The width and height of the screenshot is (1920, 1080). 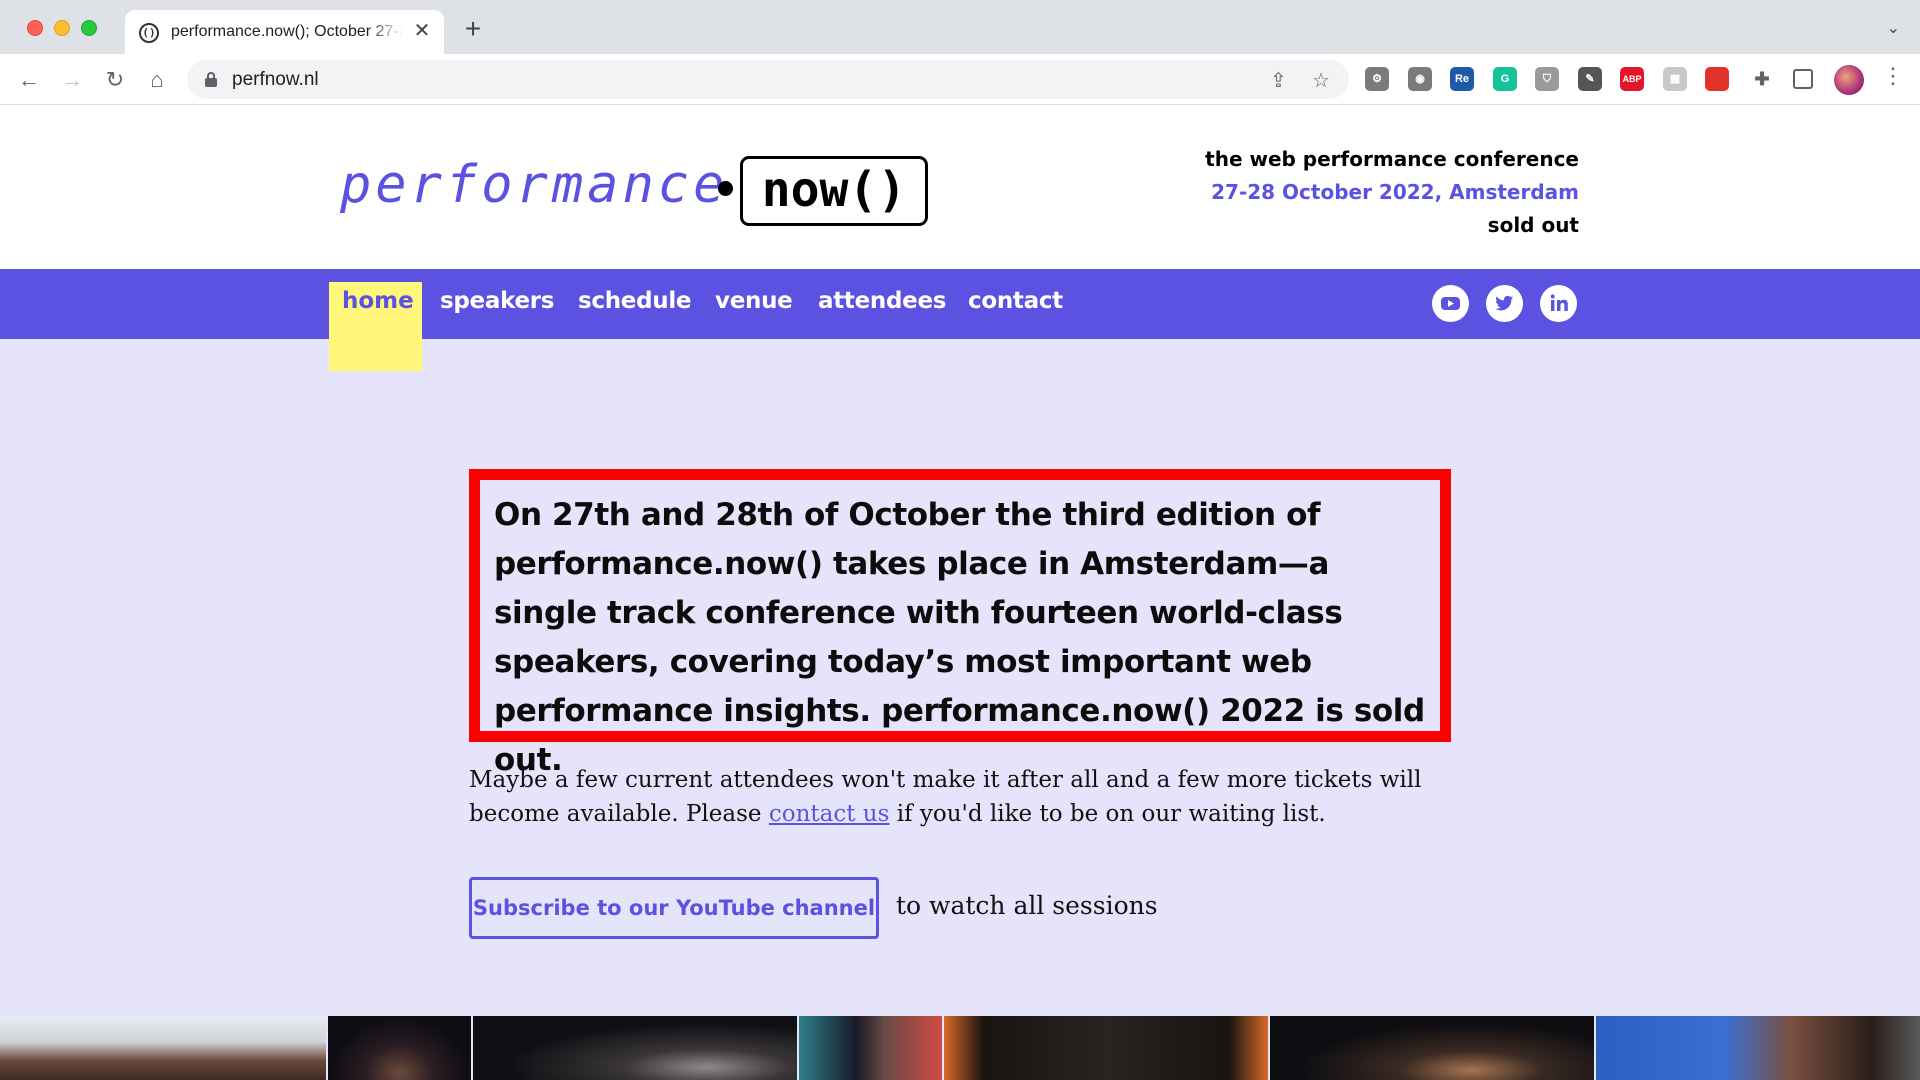 What do you see at coordinates (211, 79) in the screenshot?
I see `lock-icon` at bounding box center [211, 79].